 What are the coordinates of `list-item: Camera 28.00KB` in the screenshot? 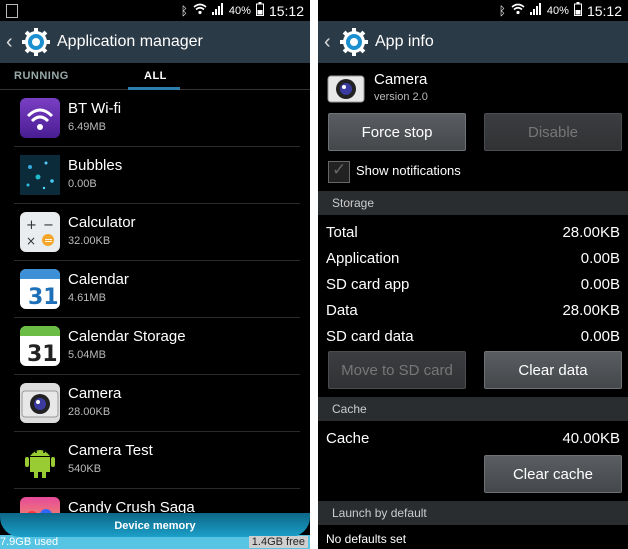 It's located at (157, 403).